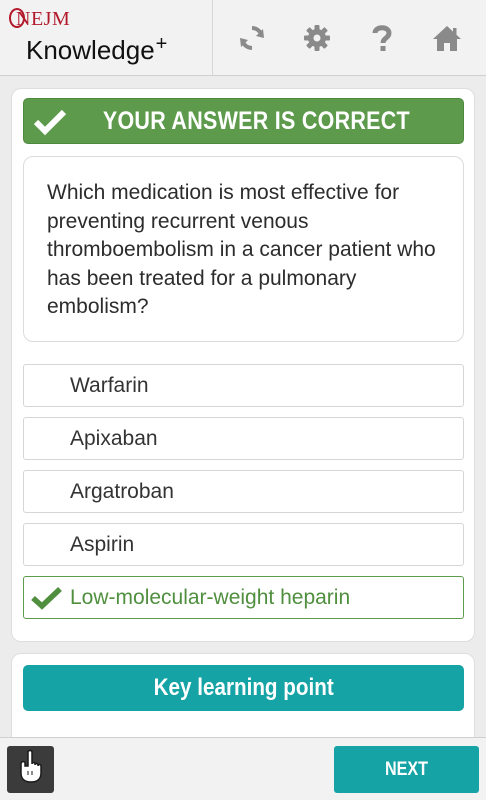 Image resolution: width=486 pixels, height=800 pixels. Describe the element at coordinates (252, 38) in the screenshot. I see `refresh-icon` at that location.